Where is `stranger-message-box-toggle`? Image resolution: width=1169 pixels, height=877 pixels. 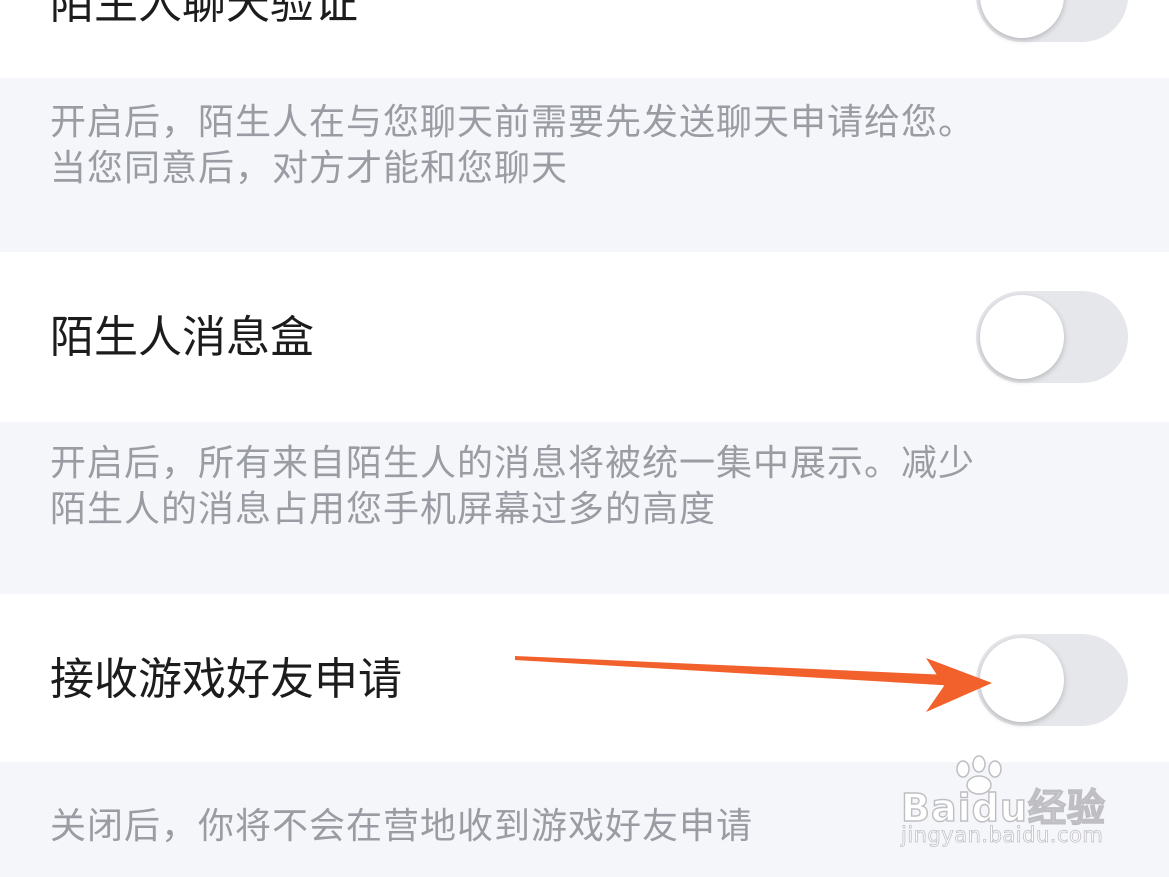 stranger-message-box-toggle is located at coordinates (1052, 337).